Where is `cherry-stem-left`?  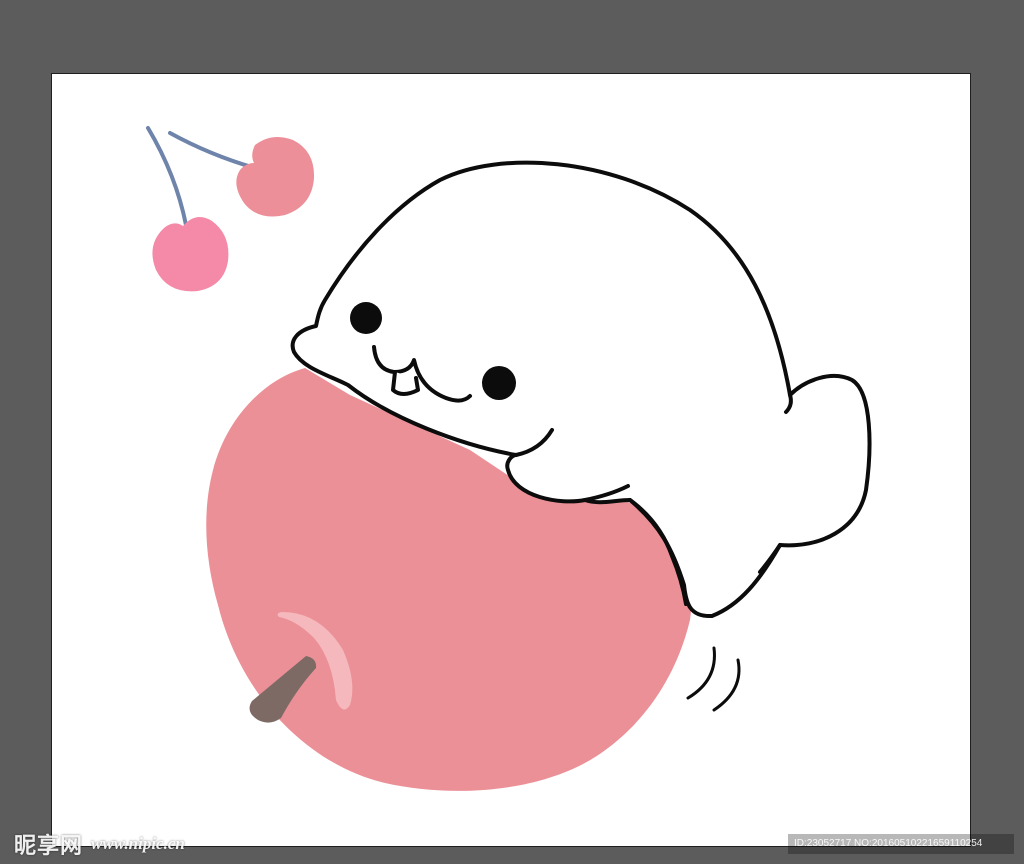
cherry-stem-left is located at coordinates (167, 176).